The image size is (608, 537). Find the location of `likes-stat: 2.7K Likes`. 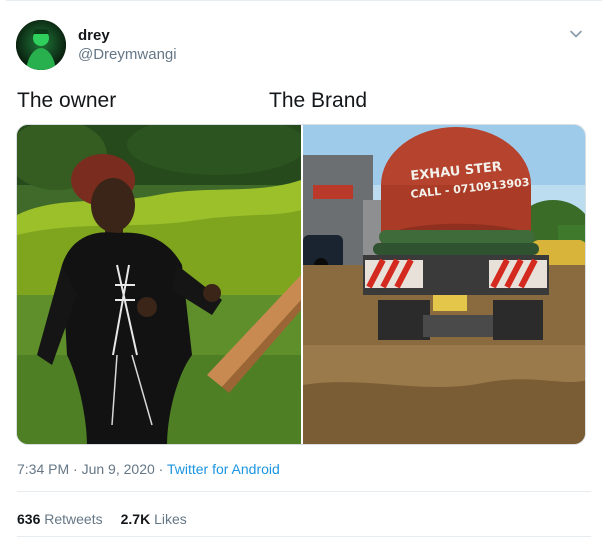

likes-stat: 2.7K Likes is located at coordinates (154, 519).